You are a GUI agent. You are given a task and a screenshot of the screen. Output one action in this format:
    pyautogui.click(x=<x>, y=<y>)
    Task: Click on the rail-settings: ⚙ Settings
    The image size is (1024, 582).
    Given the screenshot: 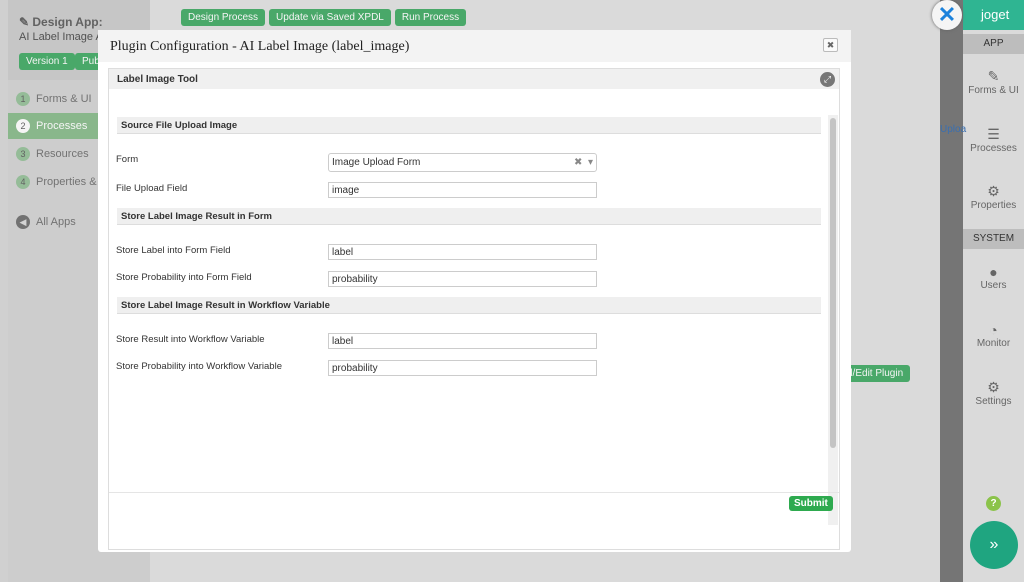 What is the action you would take?
    pyautogui.click(x=993, y=393)
    